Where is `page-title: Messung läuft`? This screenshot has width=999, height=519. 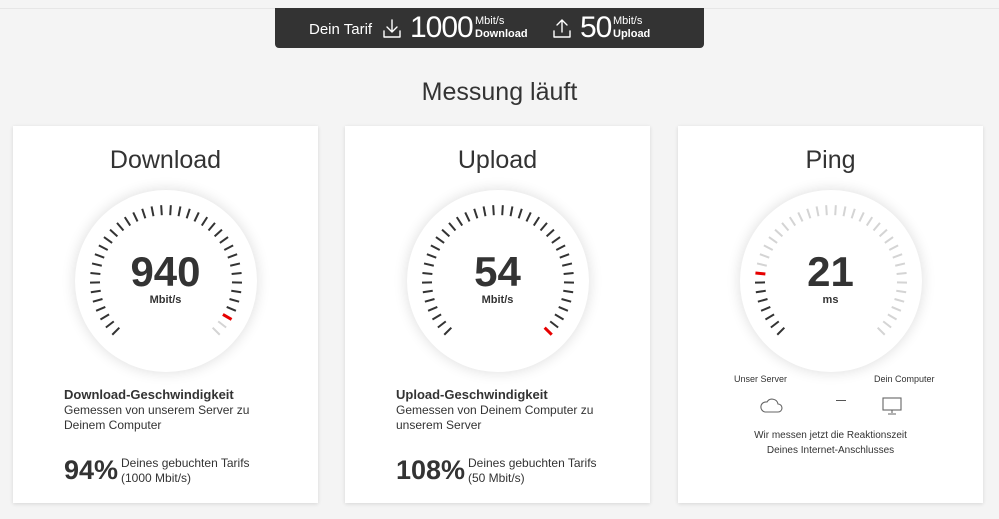
page-title: Messung läuft is located at coordinates (499, 92).